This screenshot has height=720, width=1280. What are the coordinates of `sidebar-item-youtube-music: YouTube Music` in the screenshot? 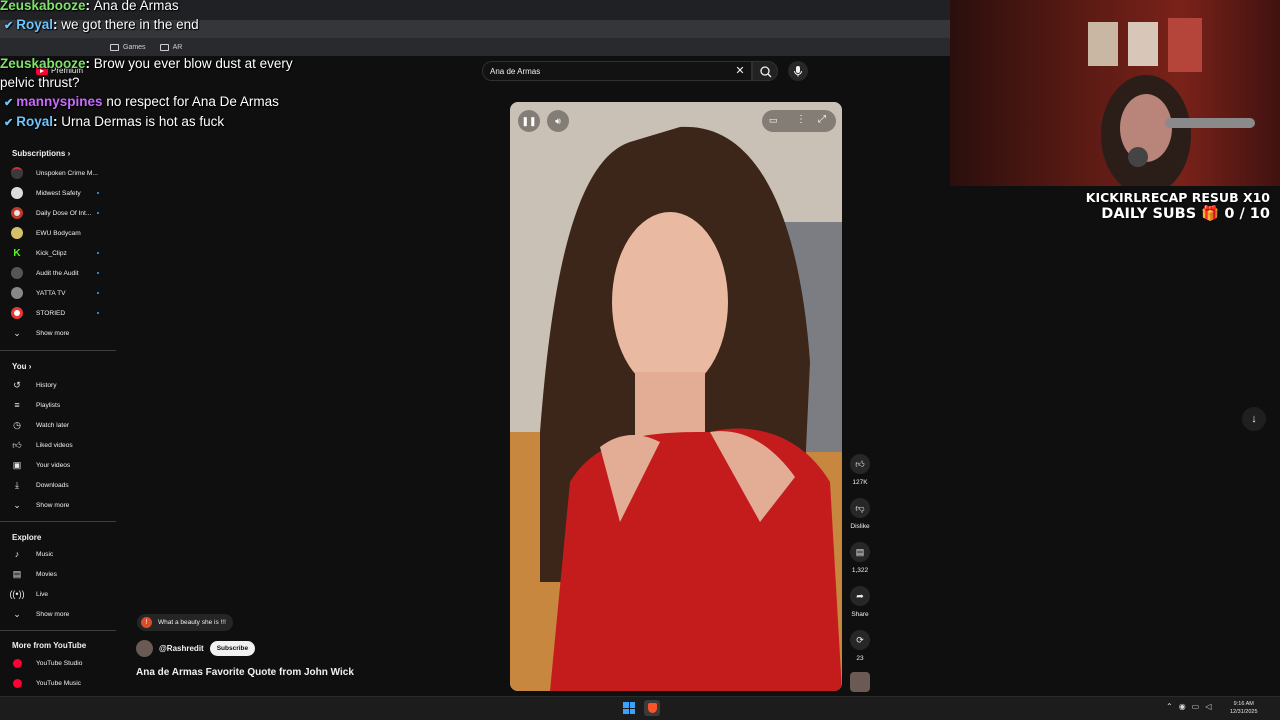 It's located at (58, 683).